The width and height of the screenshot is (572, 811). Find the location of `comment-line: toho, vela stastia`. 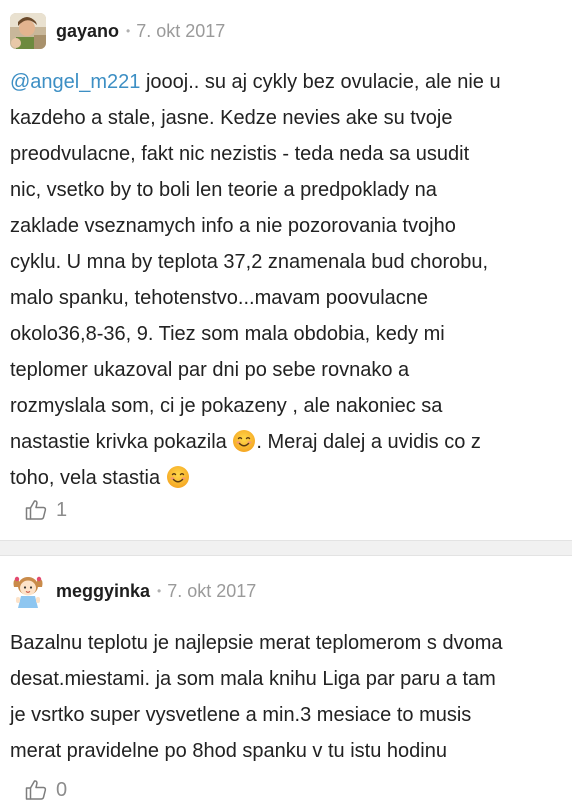

comment-line: toho, vela stastia is located at coordinates (85, 478).